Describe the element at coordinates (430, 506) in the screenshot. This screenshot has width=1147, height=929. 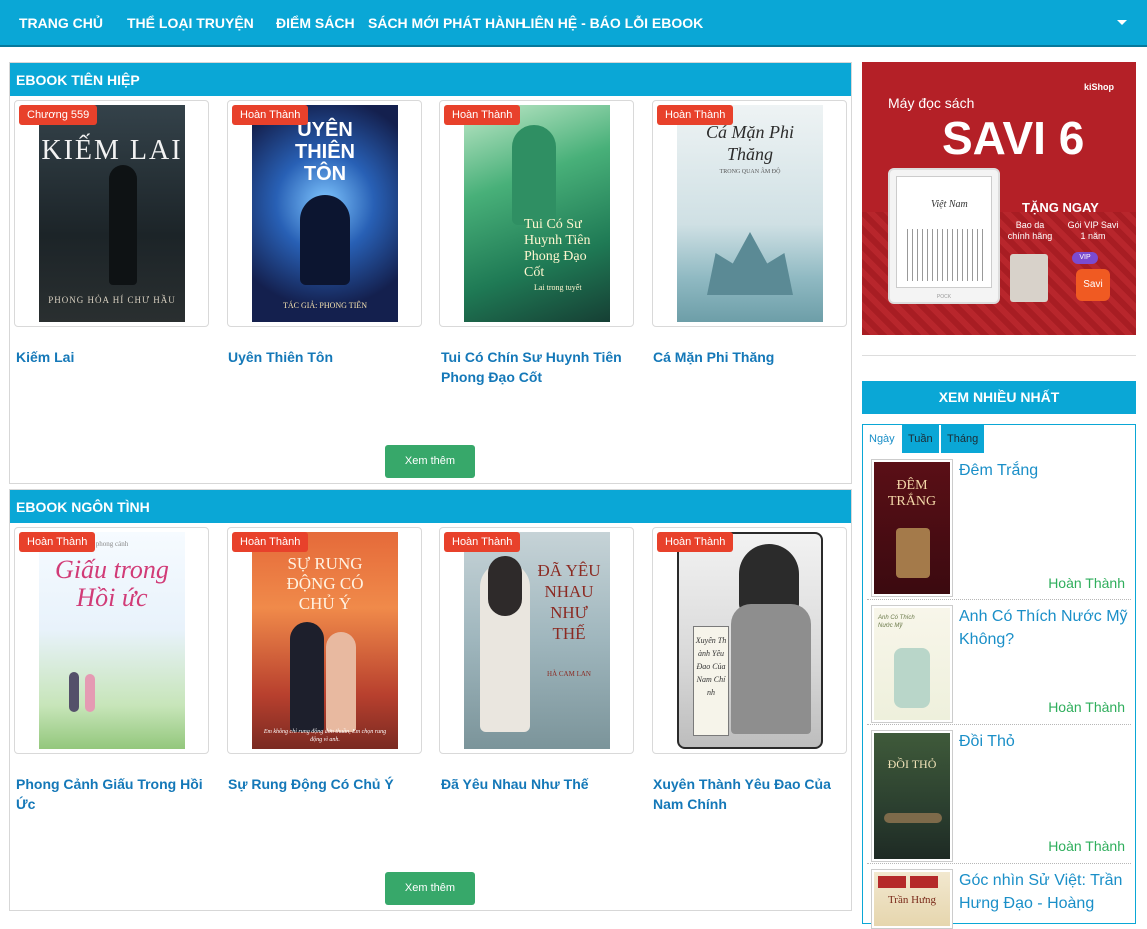
I see `section-heading: EBOOK NGÔN TÌNH` at that location.